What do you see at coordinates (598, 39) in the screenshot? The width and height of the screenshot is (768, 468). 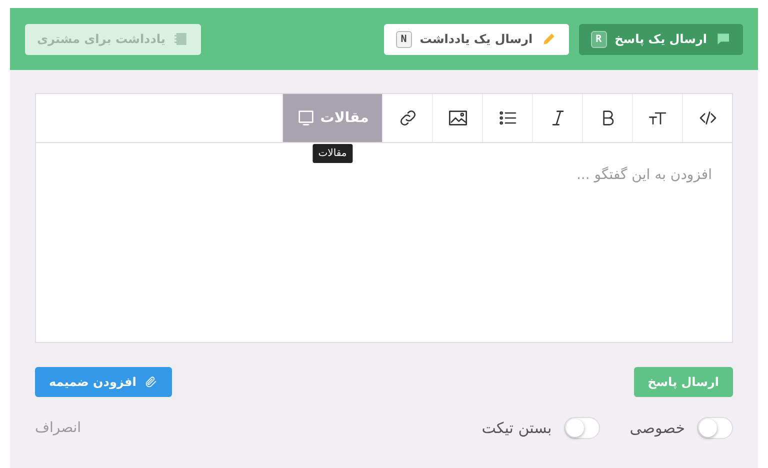 I see `shortcut-key: R` at bounding box center [598, 39].